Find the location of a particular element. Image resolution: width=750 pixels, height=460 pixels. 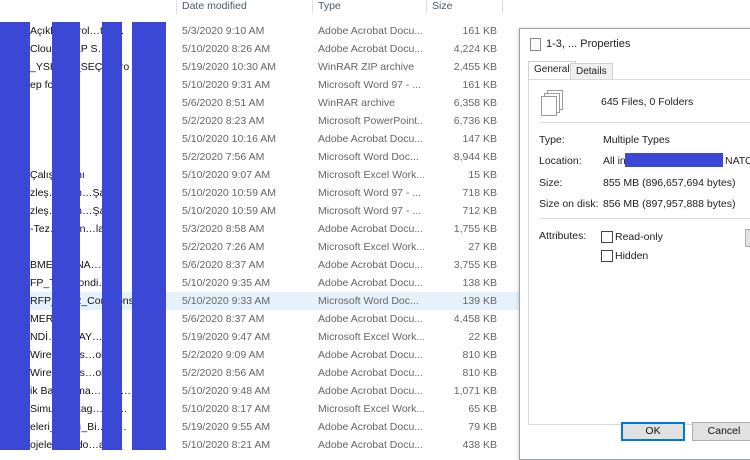

file-date-modified: 5/2/2020 8:56 AM is located at coordinates (223, 373).